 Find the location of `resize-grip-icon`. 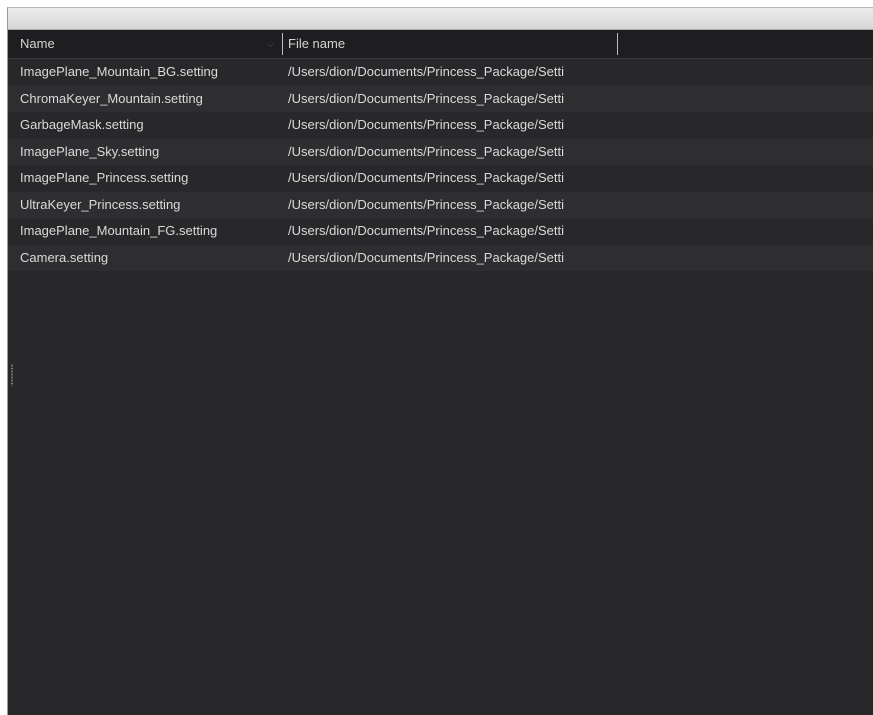

resize-grip-icon is located at coordinates (12, 375).